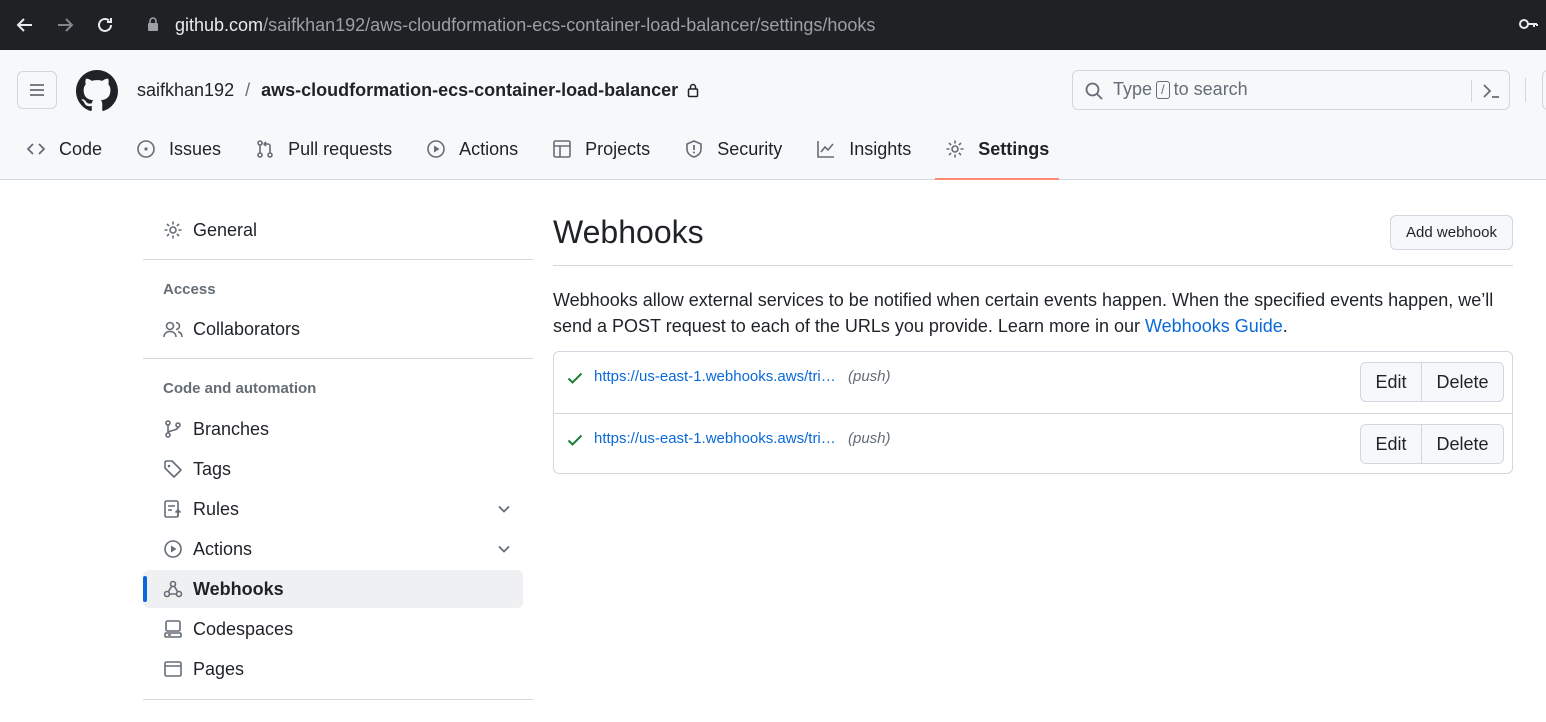 The image size is (1546, 722). What do you see at coordinates (333, 429) in the screenshot?
I see `sidebar-item-branches: Branches` at bounding box center [333, 429].